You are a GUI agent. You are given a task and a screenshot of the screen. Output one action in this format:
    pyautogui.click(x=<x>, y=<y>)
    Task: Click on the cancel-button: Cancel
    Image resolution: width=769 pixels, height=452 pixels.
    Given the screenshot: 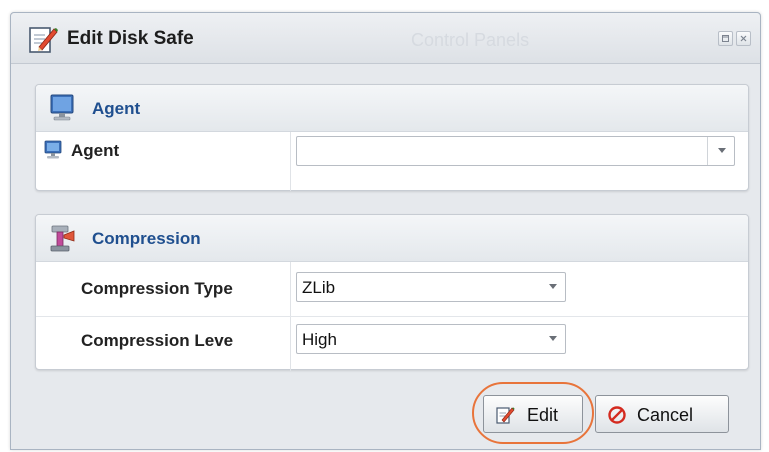 What is the action you would take?
    pyautogui.click(x=662, y=414)
    